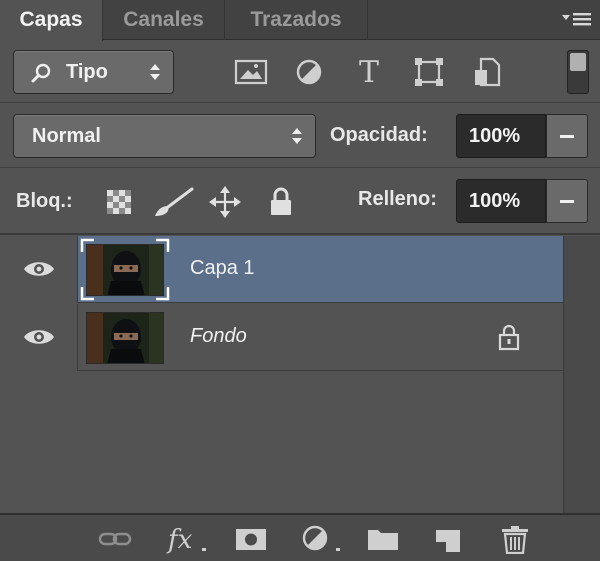  I want to click on new-layer-icon, so click(449, 539).